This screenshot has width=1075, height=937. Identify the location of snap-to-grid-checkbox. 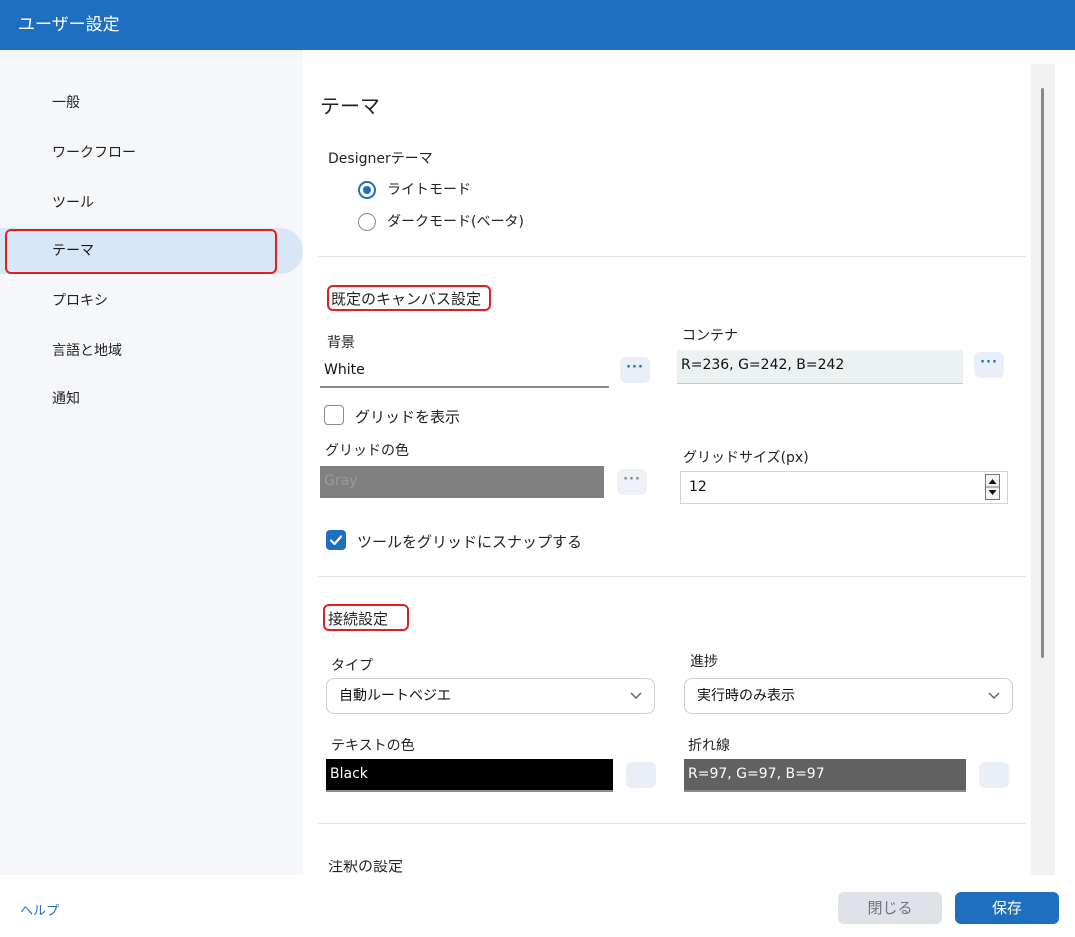
(336, 540).